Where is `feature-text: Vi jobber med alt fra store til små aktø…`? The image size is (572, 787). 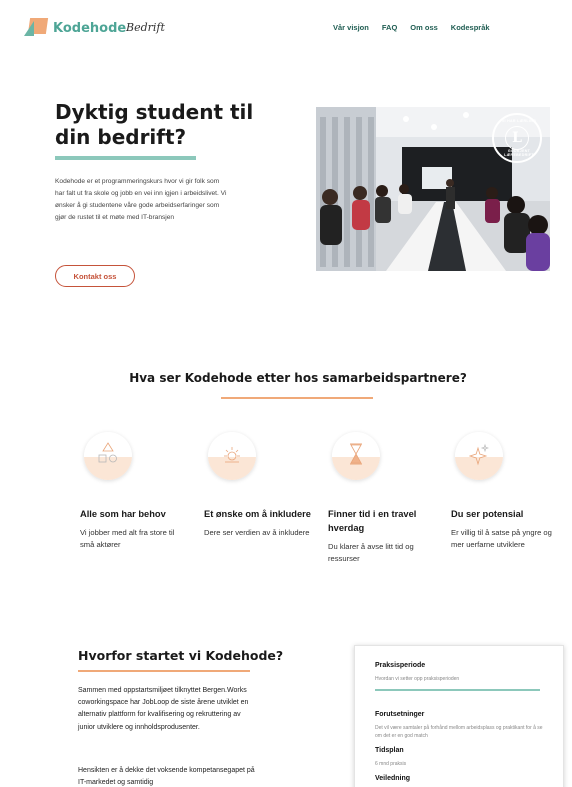
feature-text: Vi jobber med alt fra store til små aktø… is located at coordinates (127, 538).